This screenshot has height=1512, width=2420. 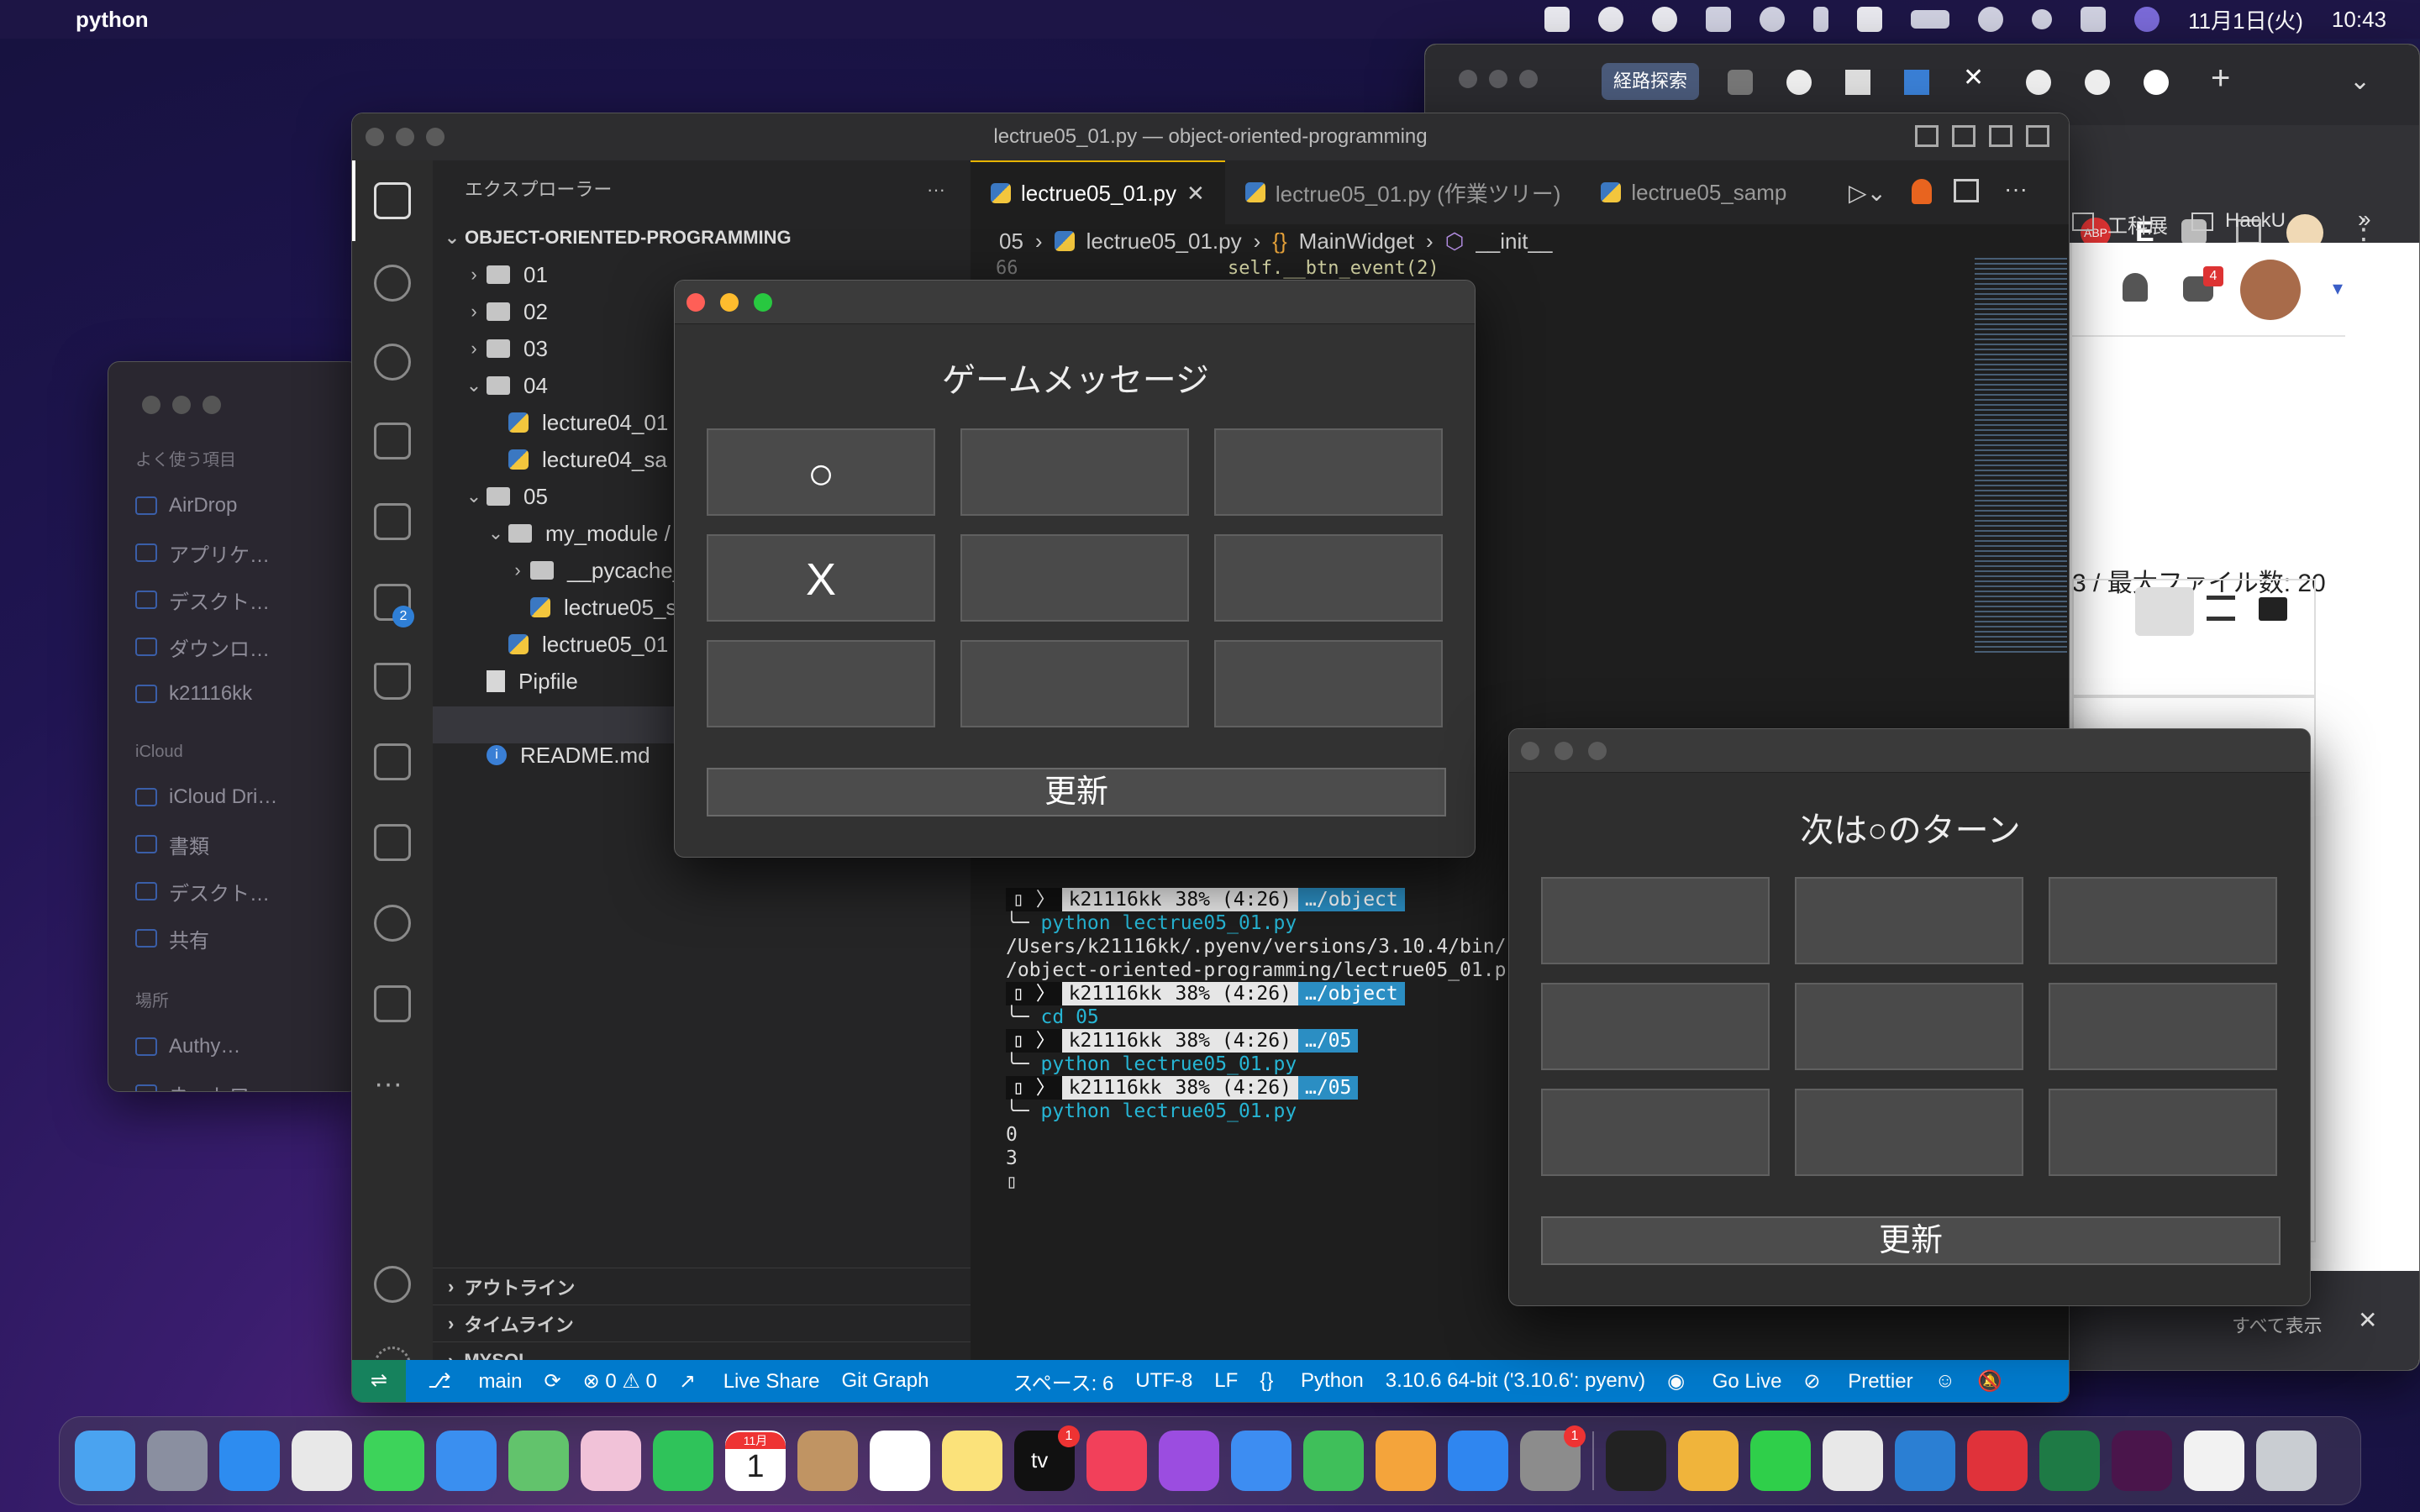 What do you see at coordinates (388, 1084) in the screenshot?
I see `more-views-icon: ···` at bounding box center [388, 1084].